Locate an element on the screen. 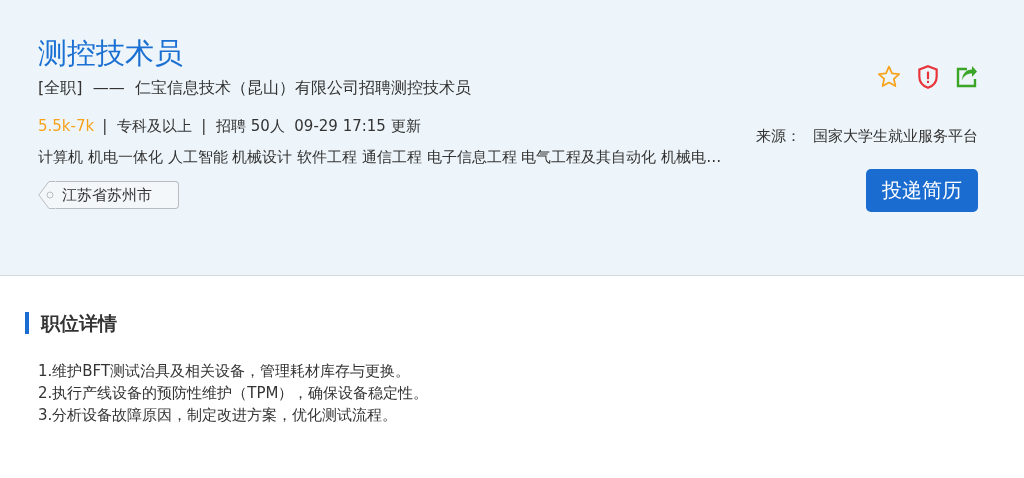 This screenshot has height=478, width=1024. shield-alert-icon is located at coordinates (928, 77).